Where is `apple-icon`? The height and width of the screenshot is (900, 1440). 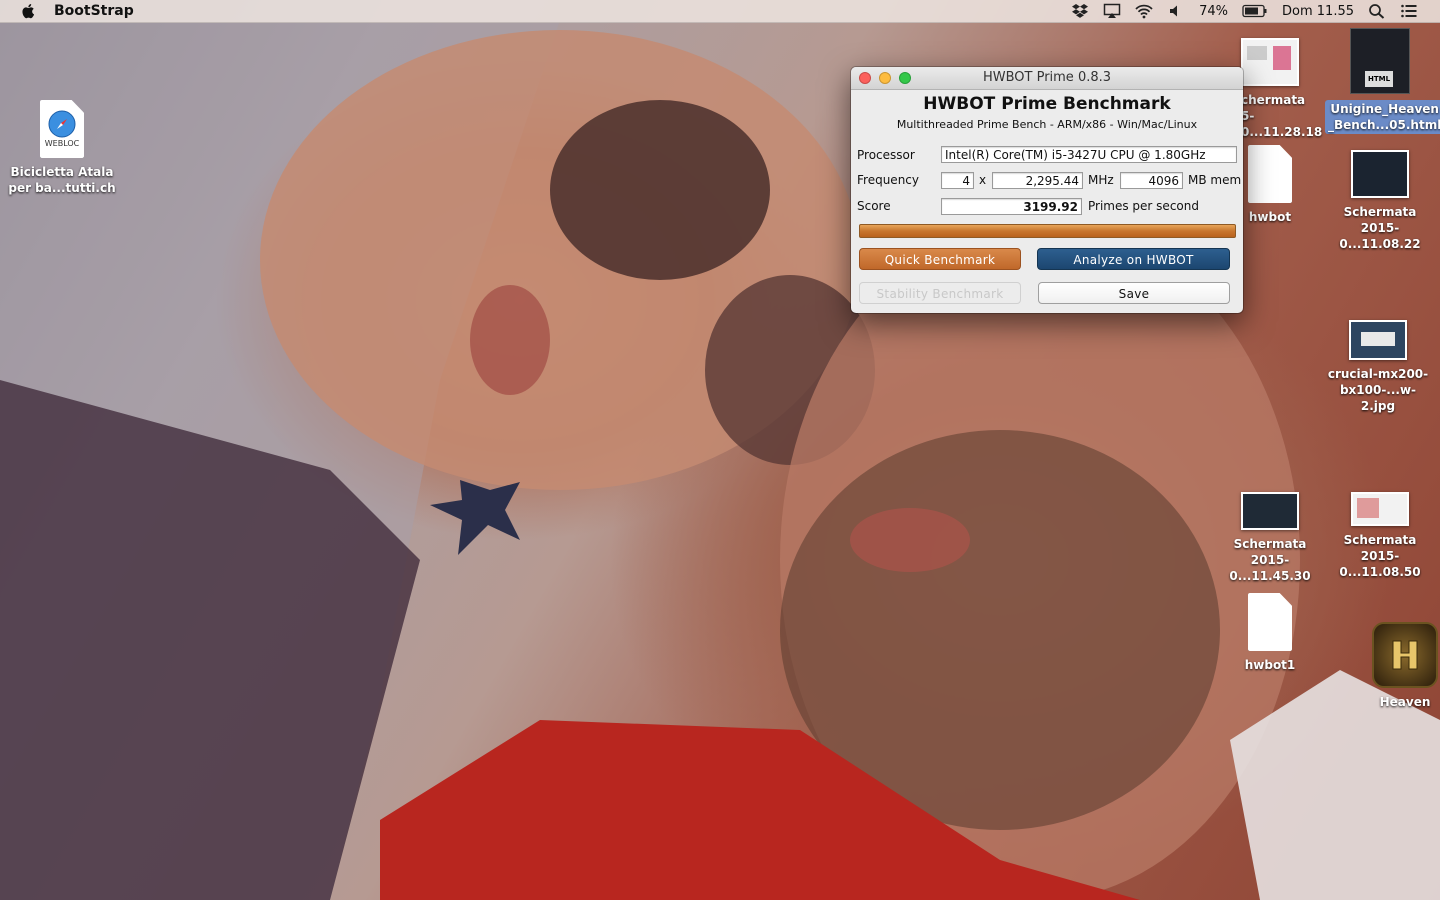 apple-icon is located at coordinates (29, 11).